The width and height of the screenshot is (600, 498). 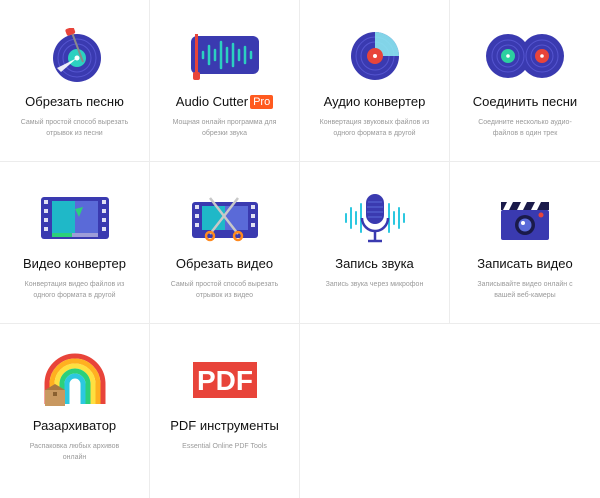 What do you see at coordinates (225, 218) in the screenshot?
I see `cut-video-icon` at bounding box center [225, 218].